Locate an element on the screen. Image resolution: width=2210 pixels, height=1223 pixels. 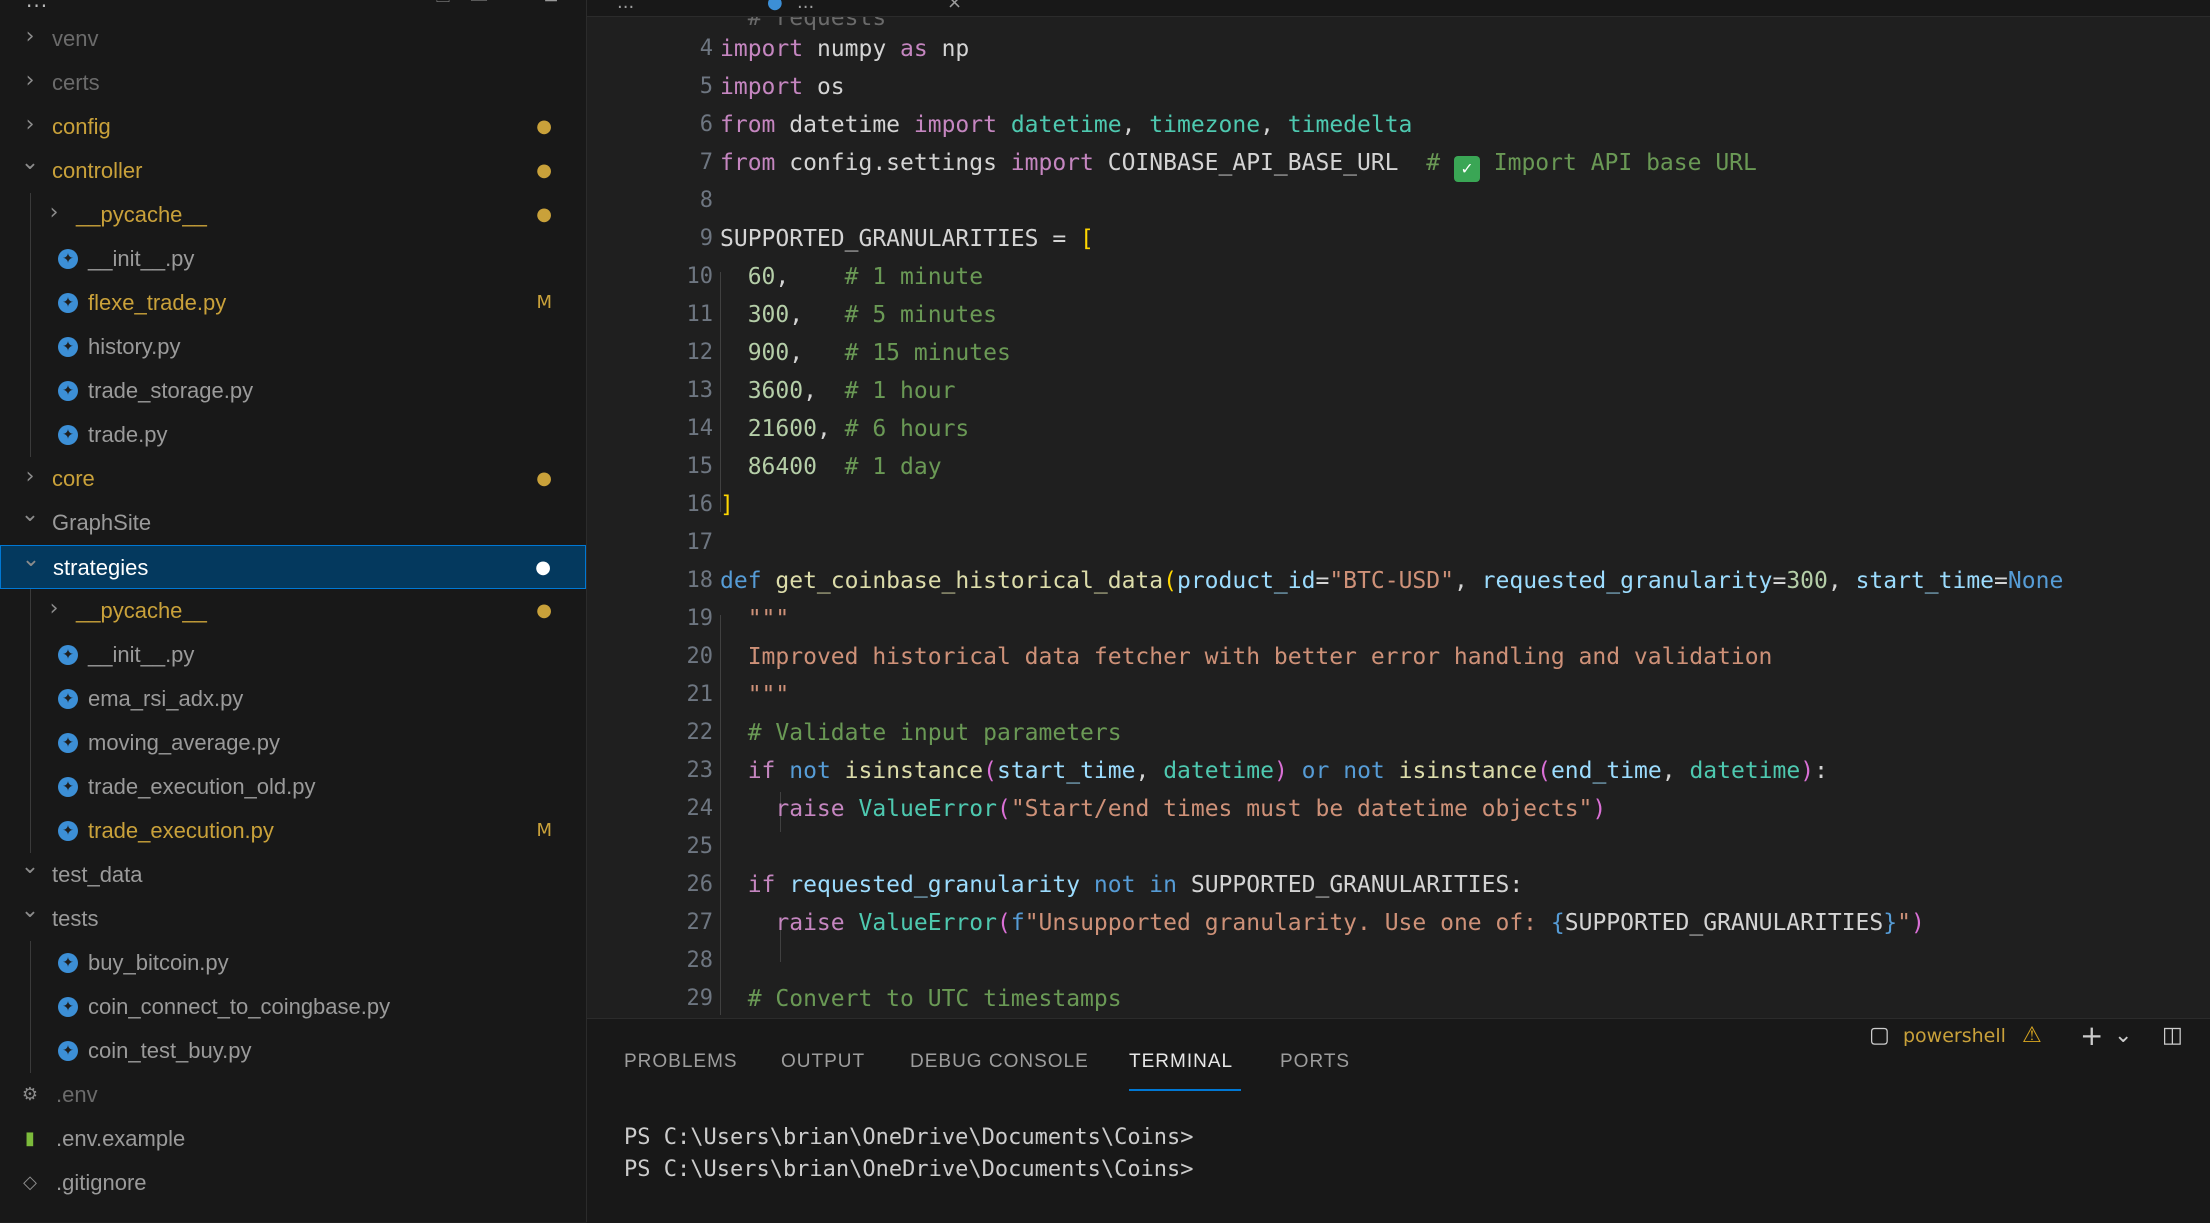
code-token: numpy is located at coordinates (852, 49).